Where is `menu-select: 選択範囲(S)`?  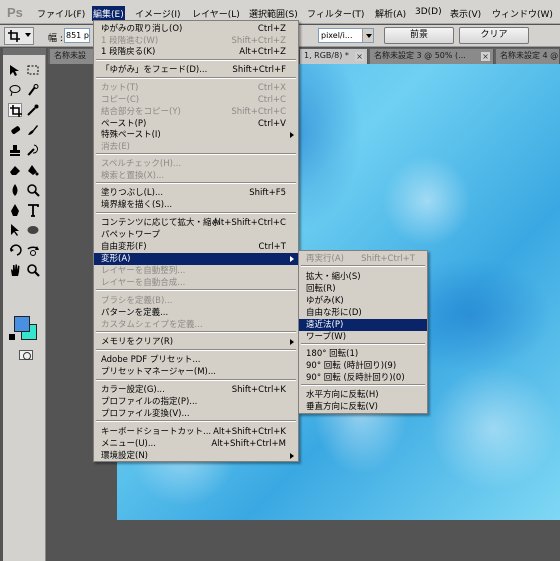 menu-select: 選択範囲(S) is located at coordinates (273, 13).